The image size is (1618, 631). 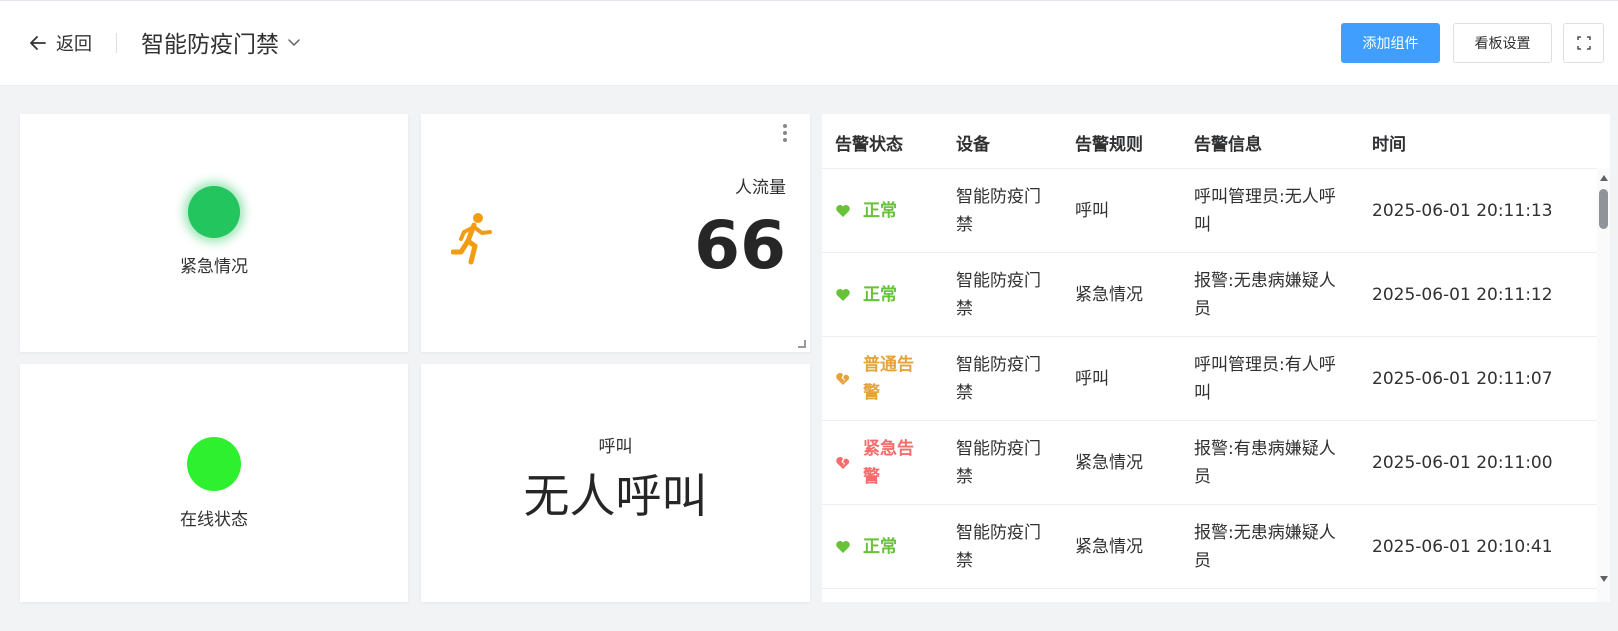 I want to click on top-header: 返回 智能防疫门禁 添加组件 看板设置, so click(x=809, y=43).